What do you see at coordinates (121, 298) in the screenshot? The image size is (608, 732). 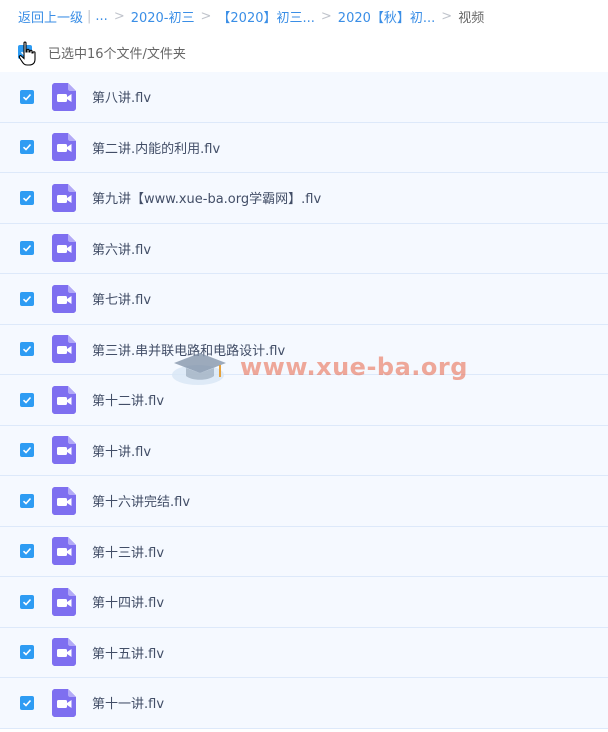 I see `file-name: 第七讲.flv` at bounding box center [121, 298].